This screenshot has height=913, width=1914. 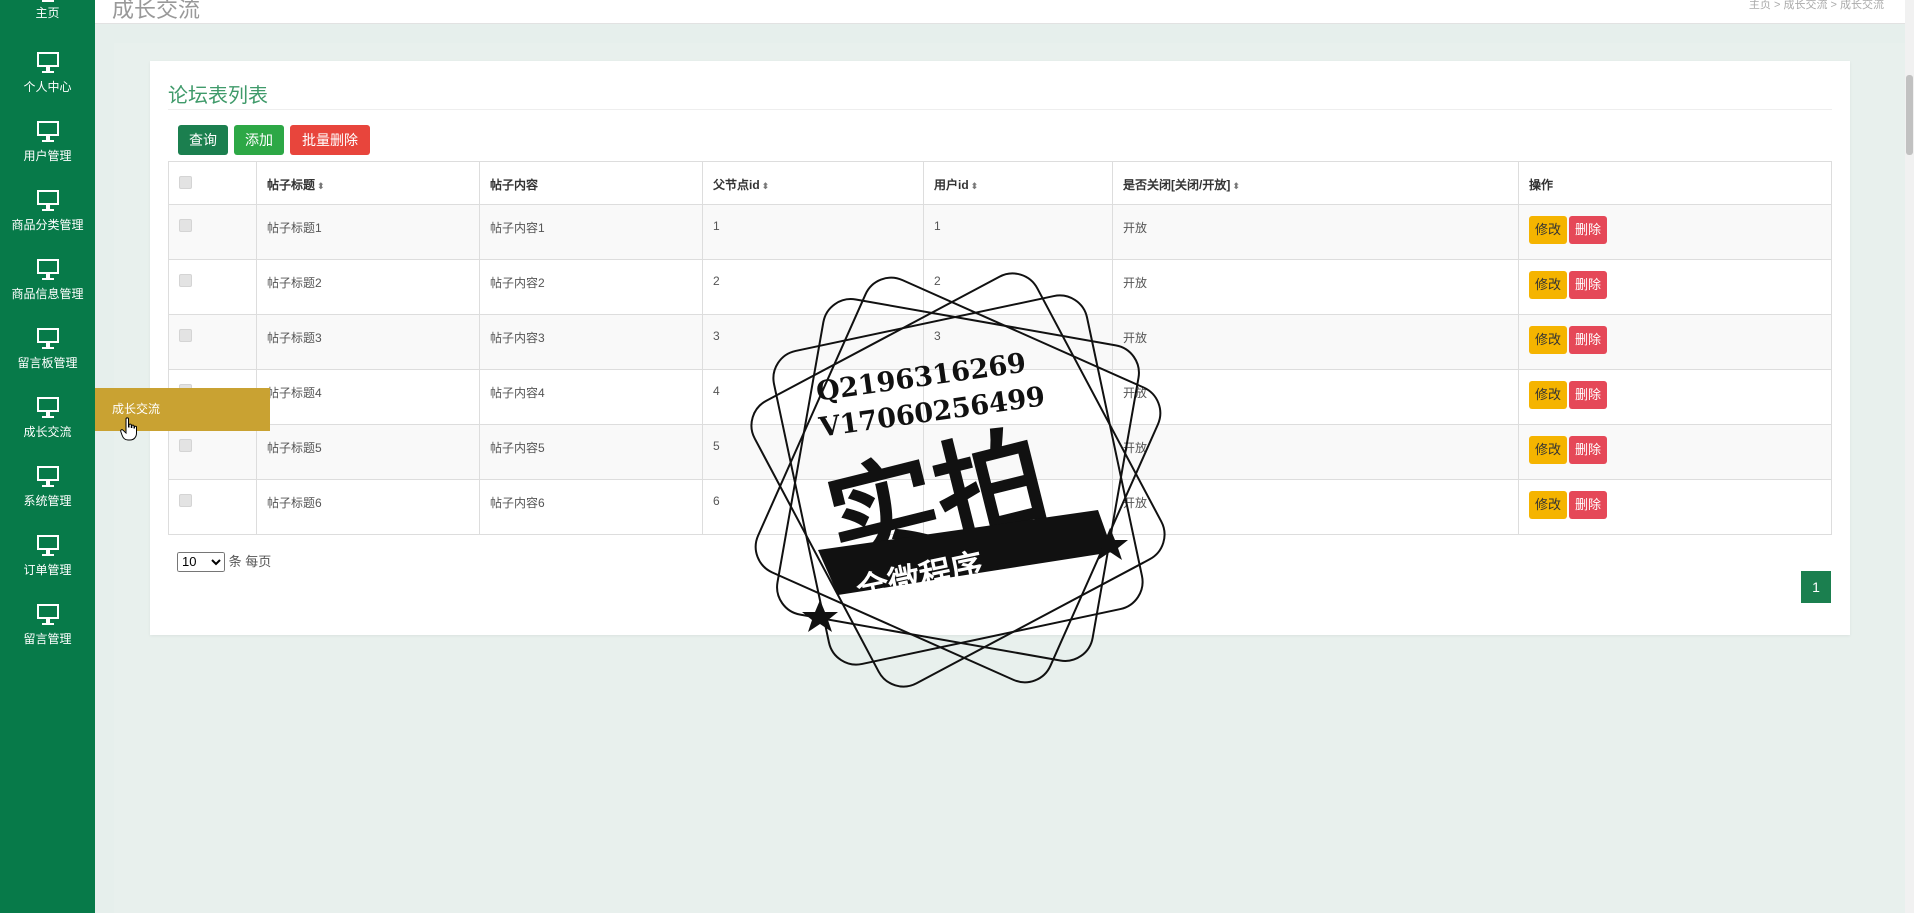 What do you see at coordinates (47, 225) in the screenshot?
I see `sidebar-item-label: 商品分类管理` at bounding box center [47, 225].